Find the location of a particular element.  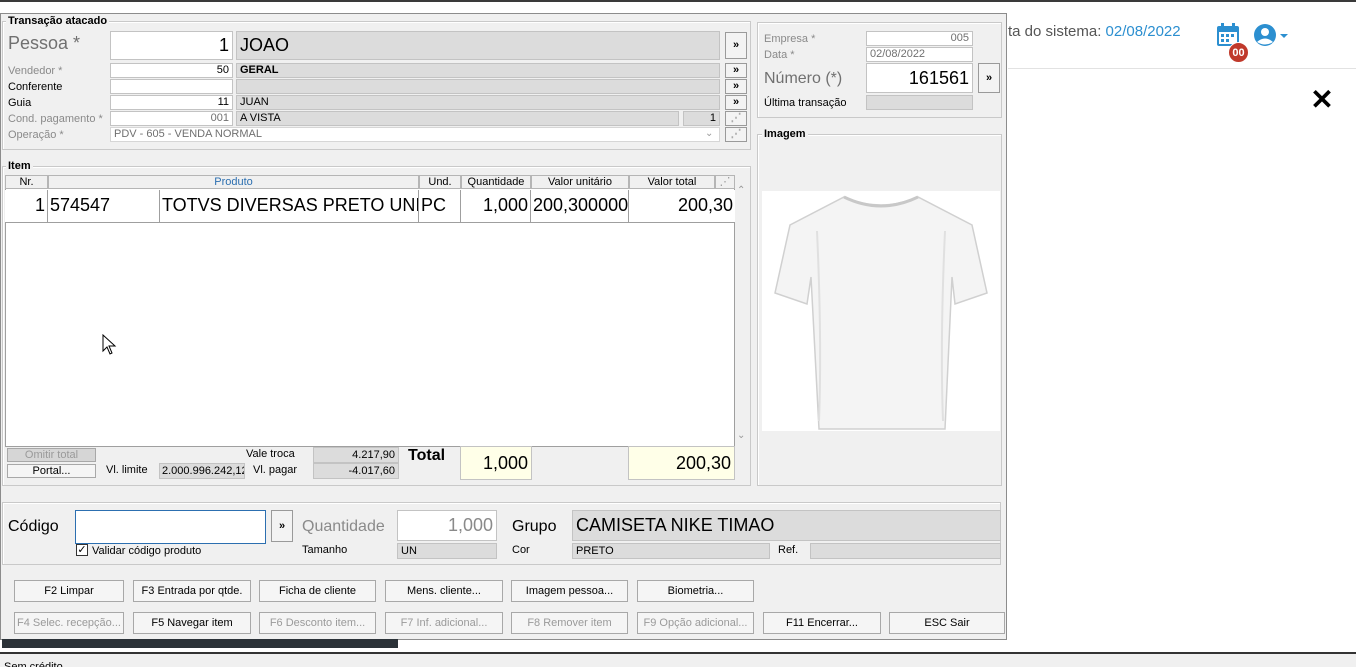

numero-lookup-button: » is located at coordinates (989, 78).